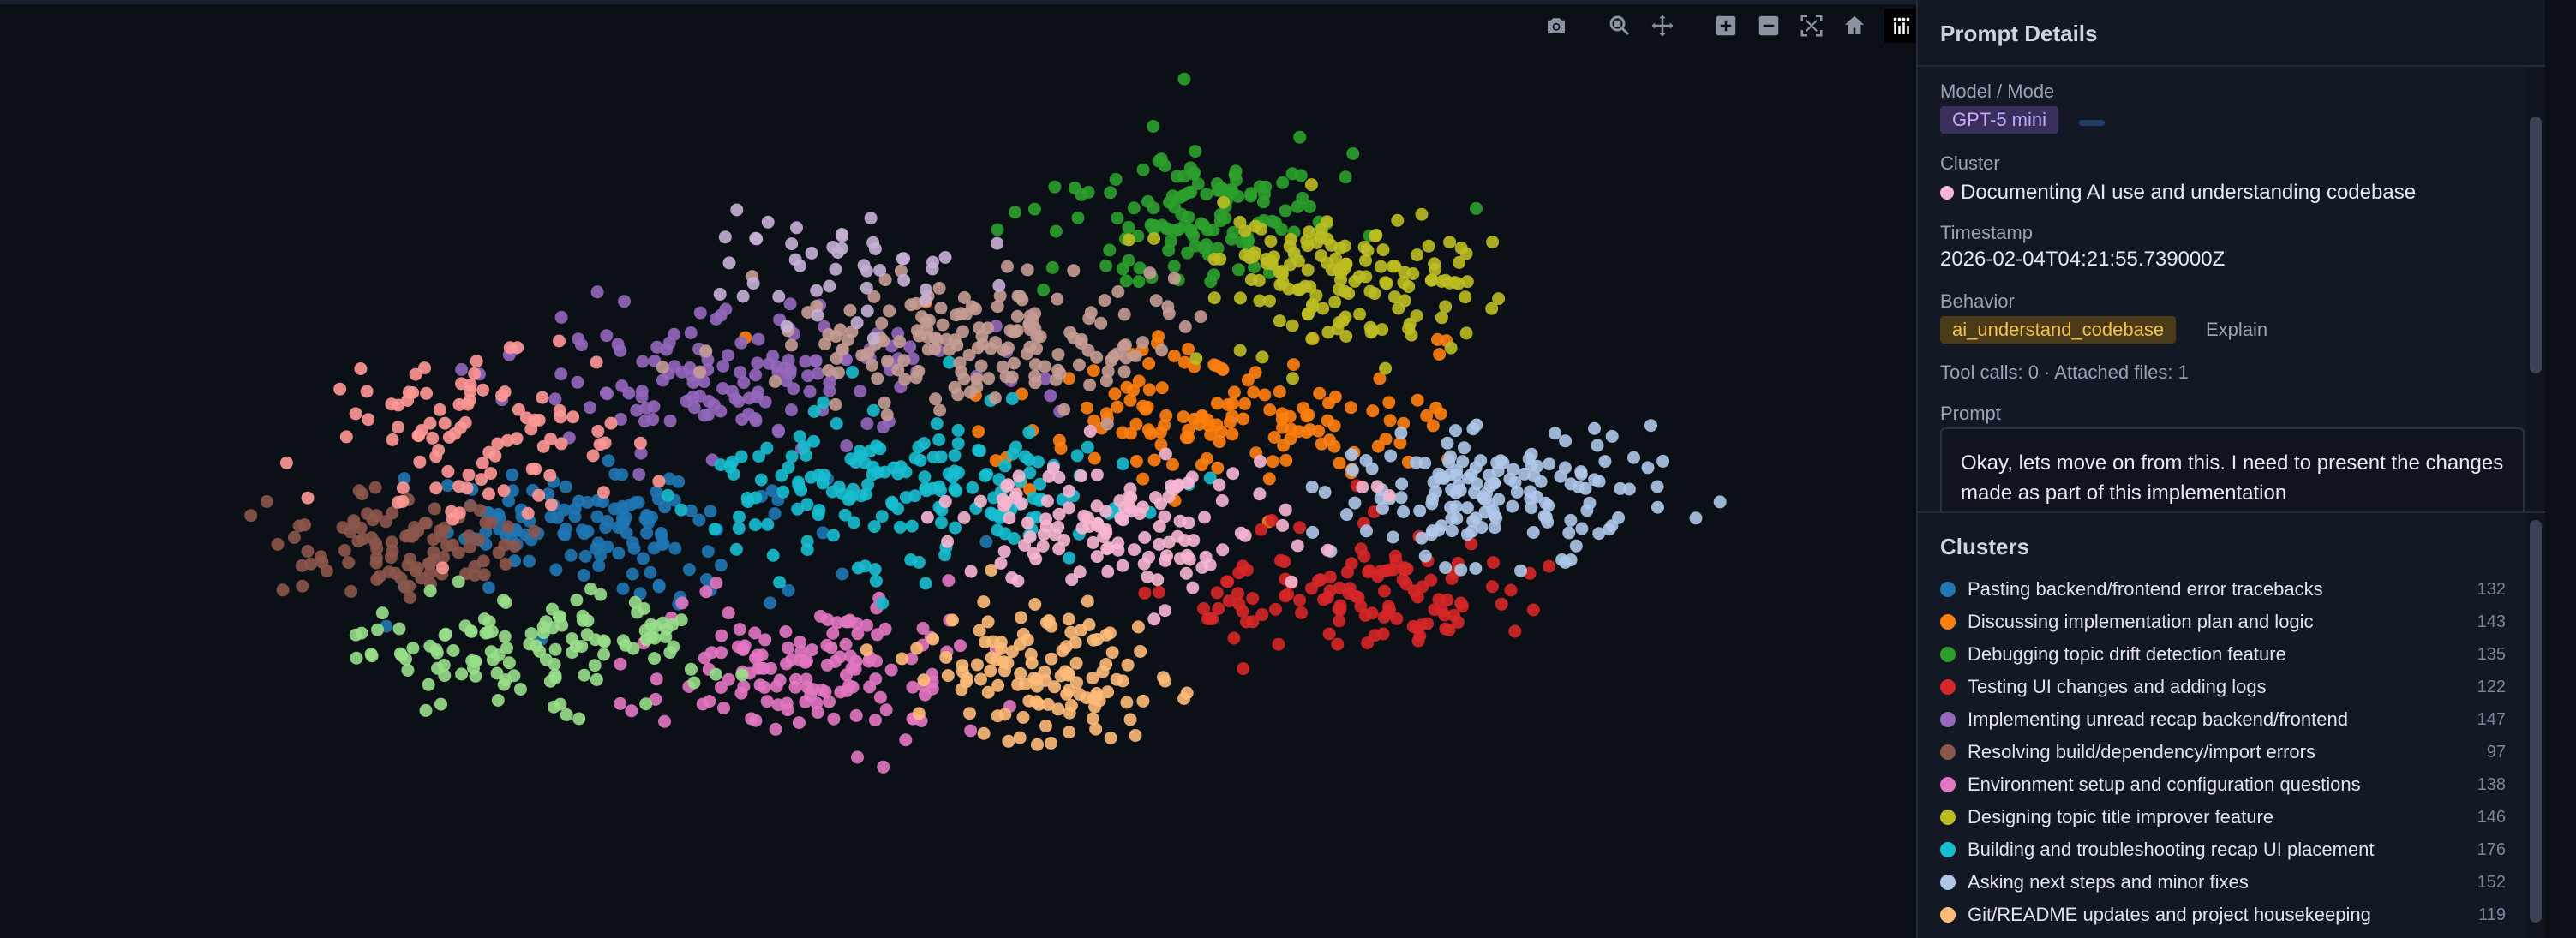 The image size is (2576, 938). Describe the element at coordinates (1769, 26) in the screenshot. I see `zoom-out-icon` at that location.